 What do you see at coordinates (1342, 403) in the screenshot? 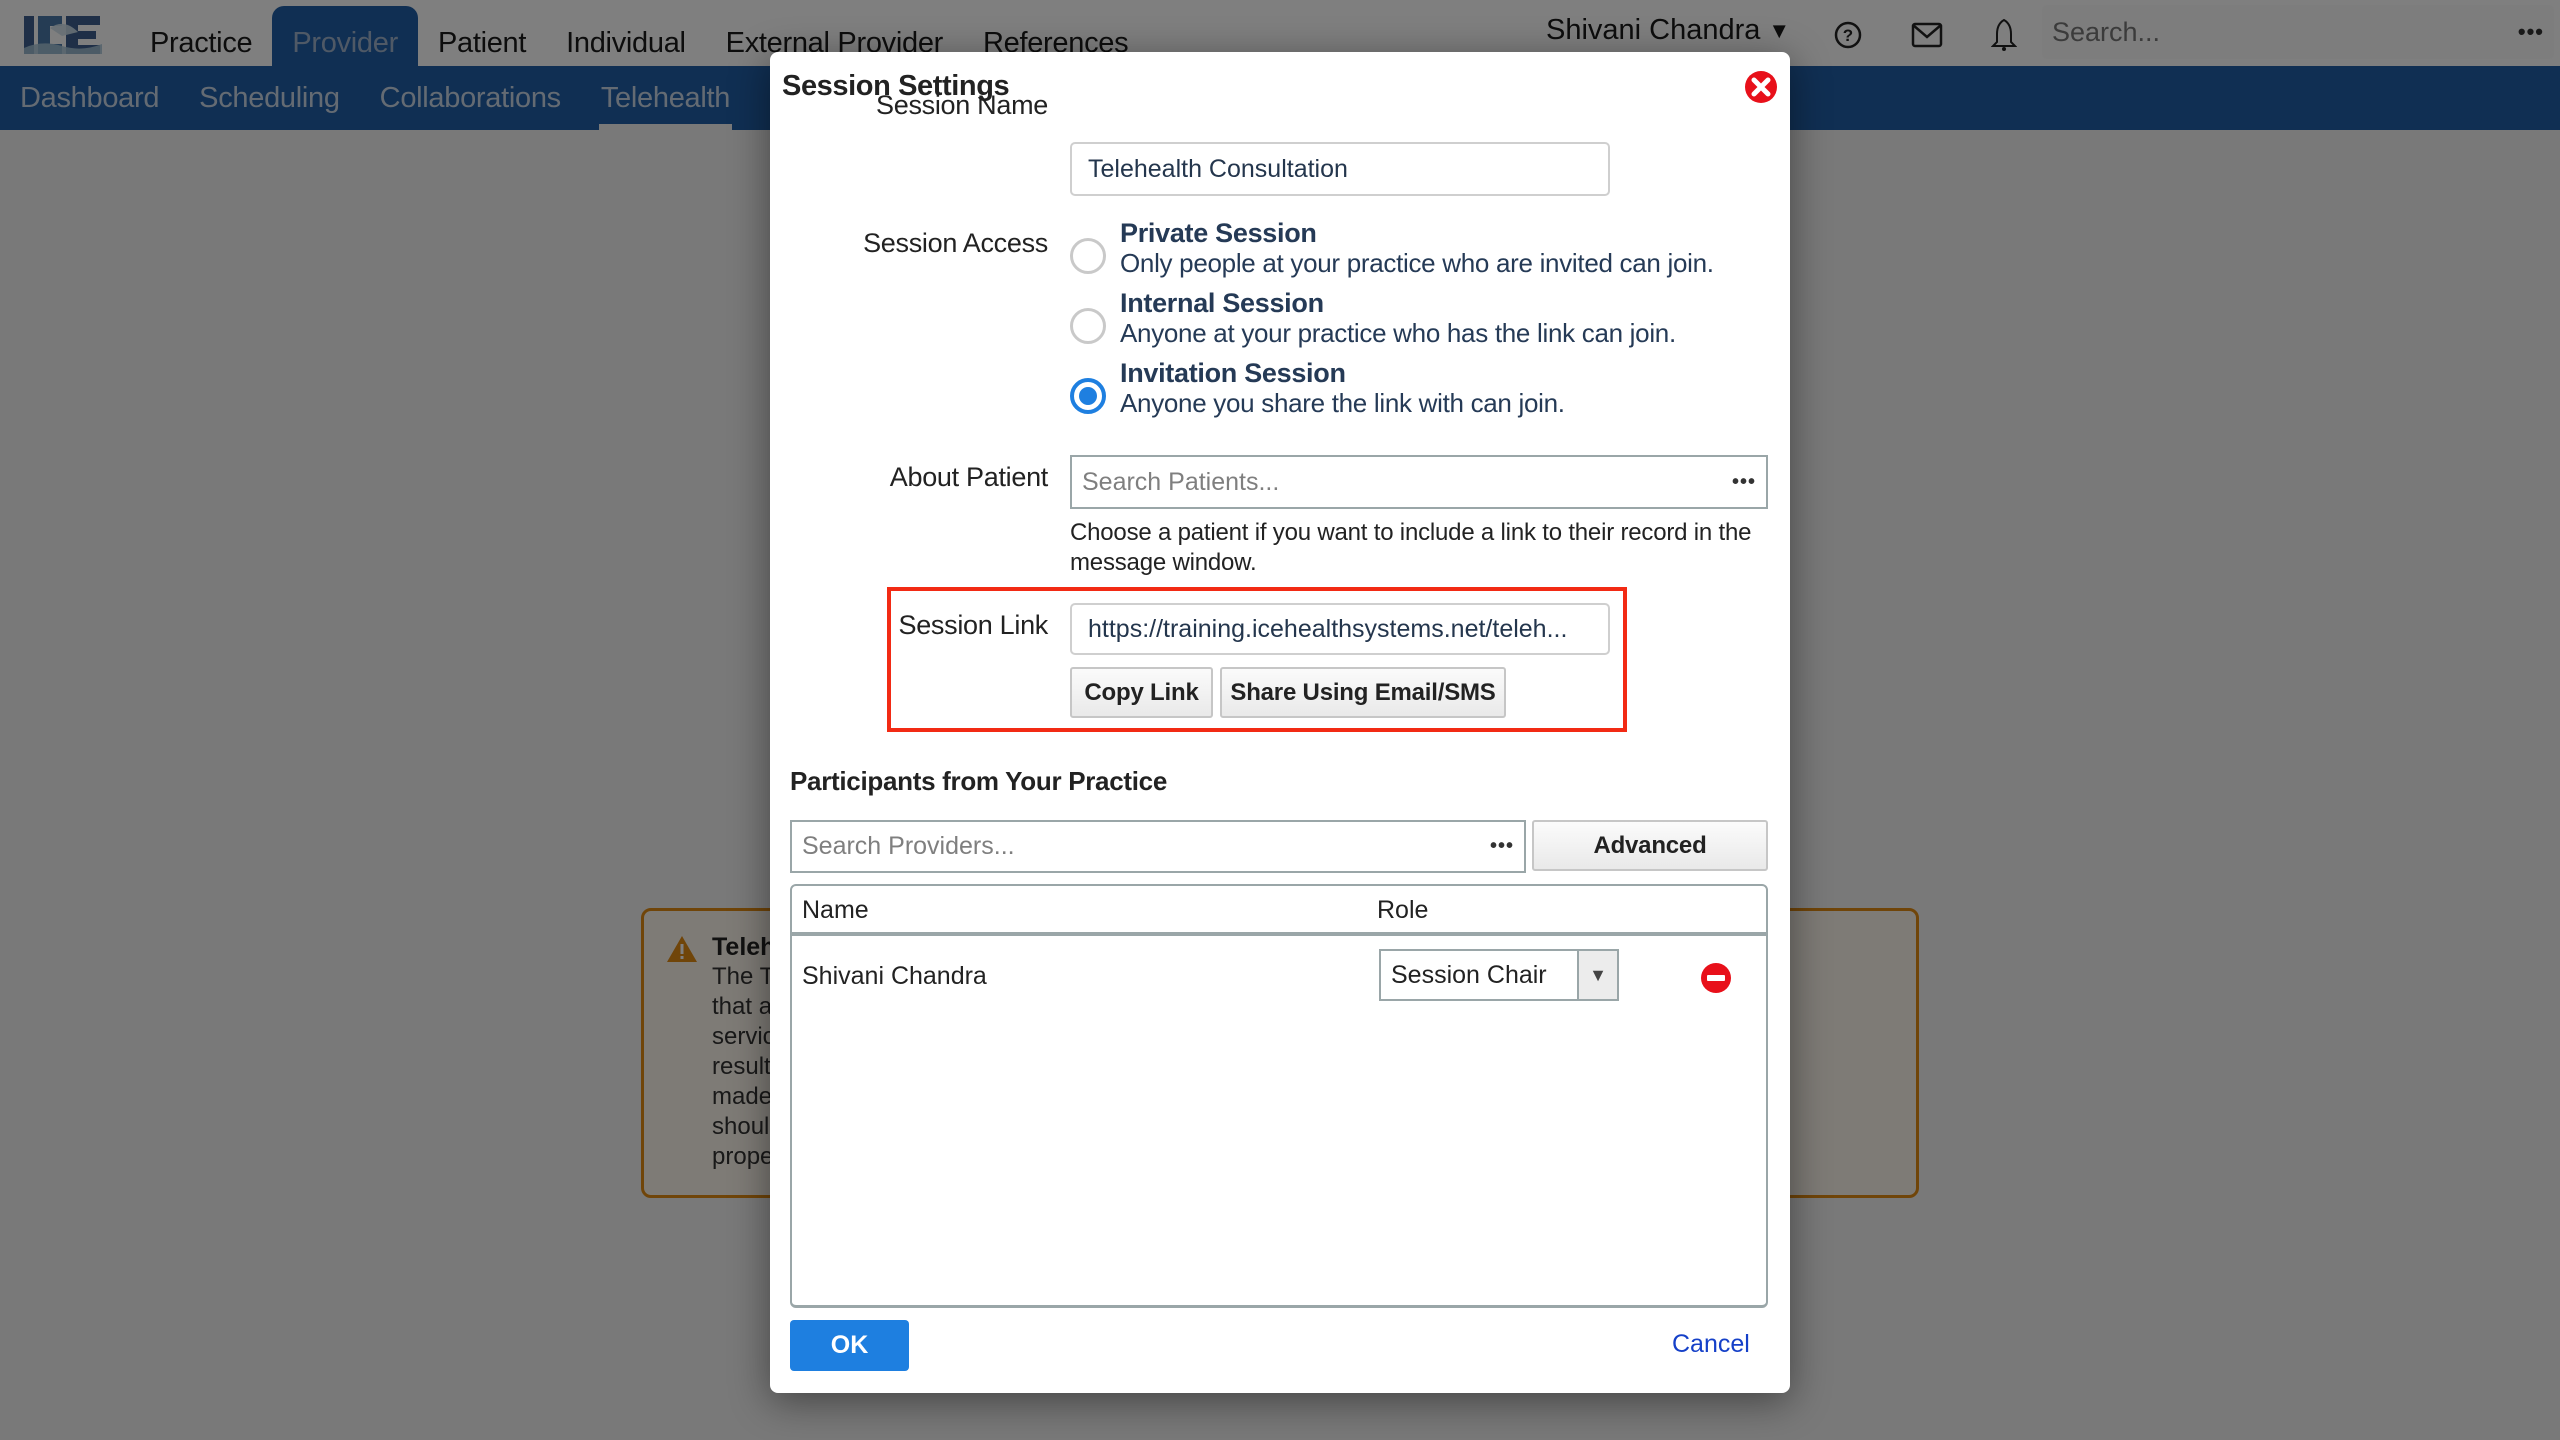
I see `radio-description: Anyone you share the link with can join.` at bounding box center [1342, 403].